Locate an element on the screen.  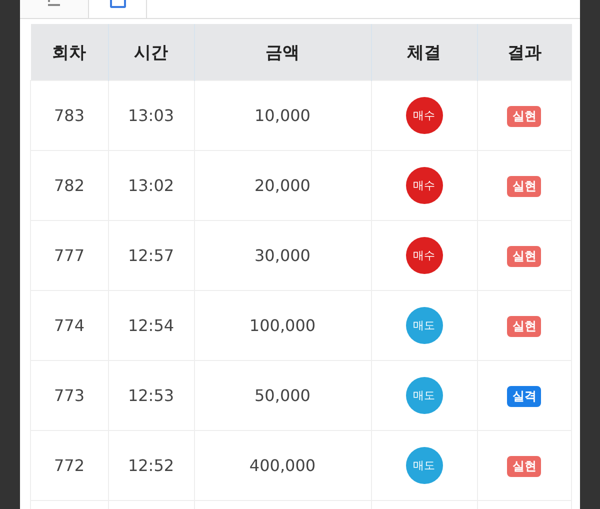
table-cell: 12:54 is located at coordinates (151, 325).